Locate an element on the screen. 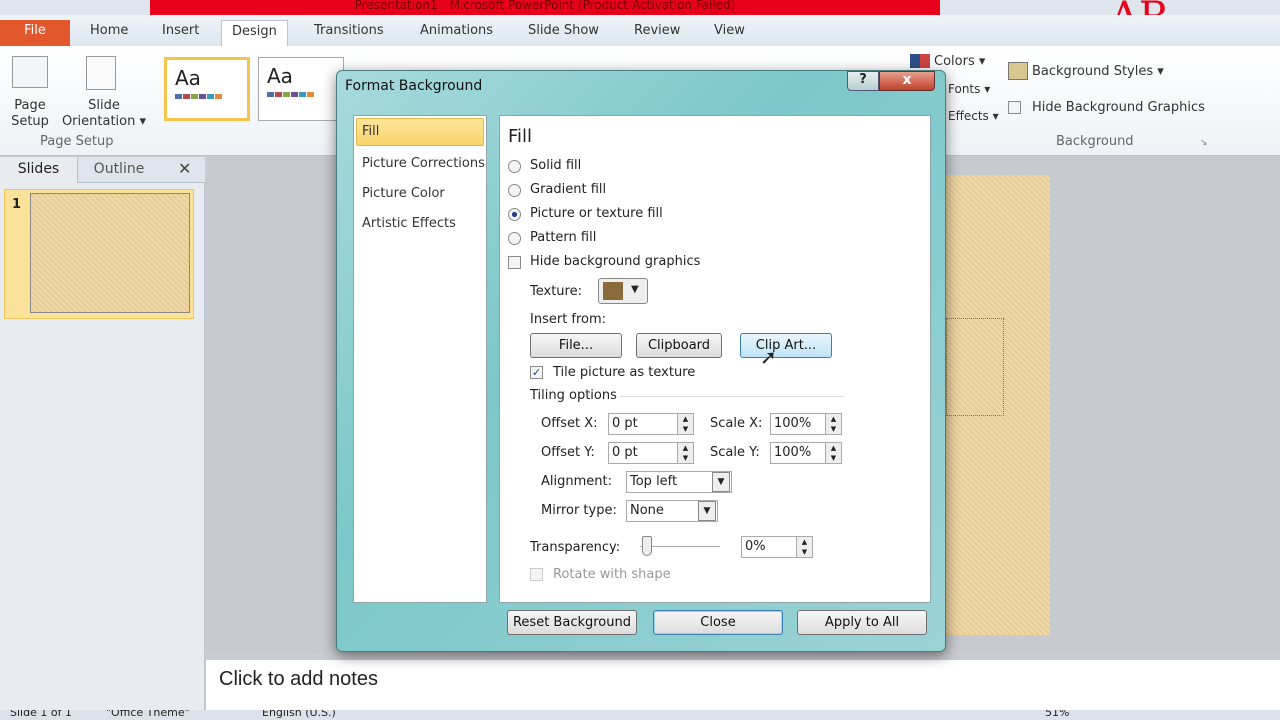 The image size is (1280, 720). colors-button: Colors ▾ is located at coordinates (959, 62).